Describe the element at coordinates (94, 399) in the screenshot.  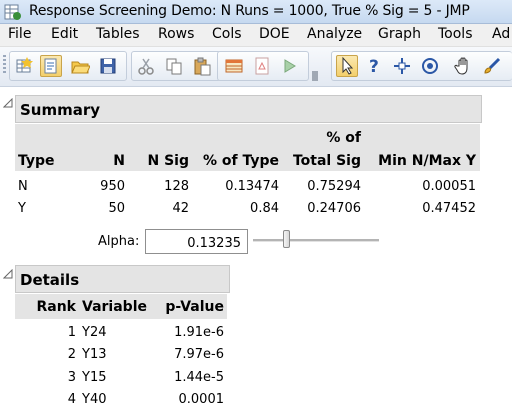
I see `details-row-4-variable: Y40` at that location.